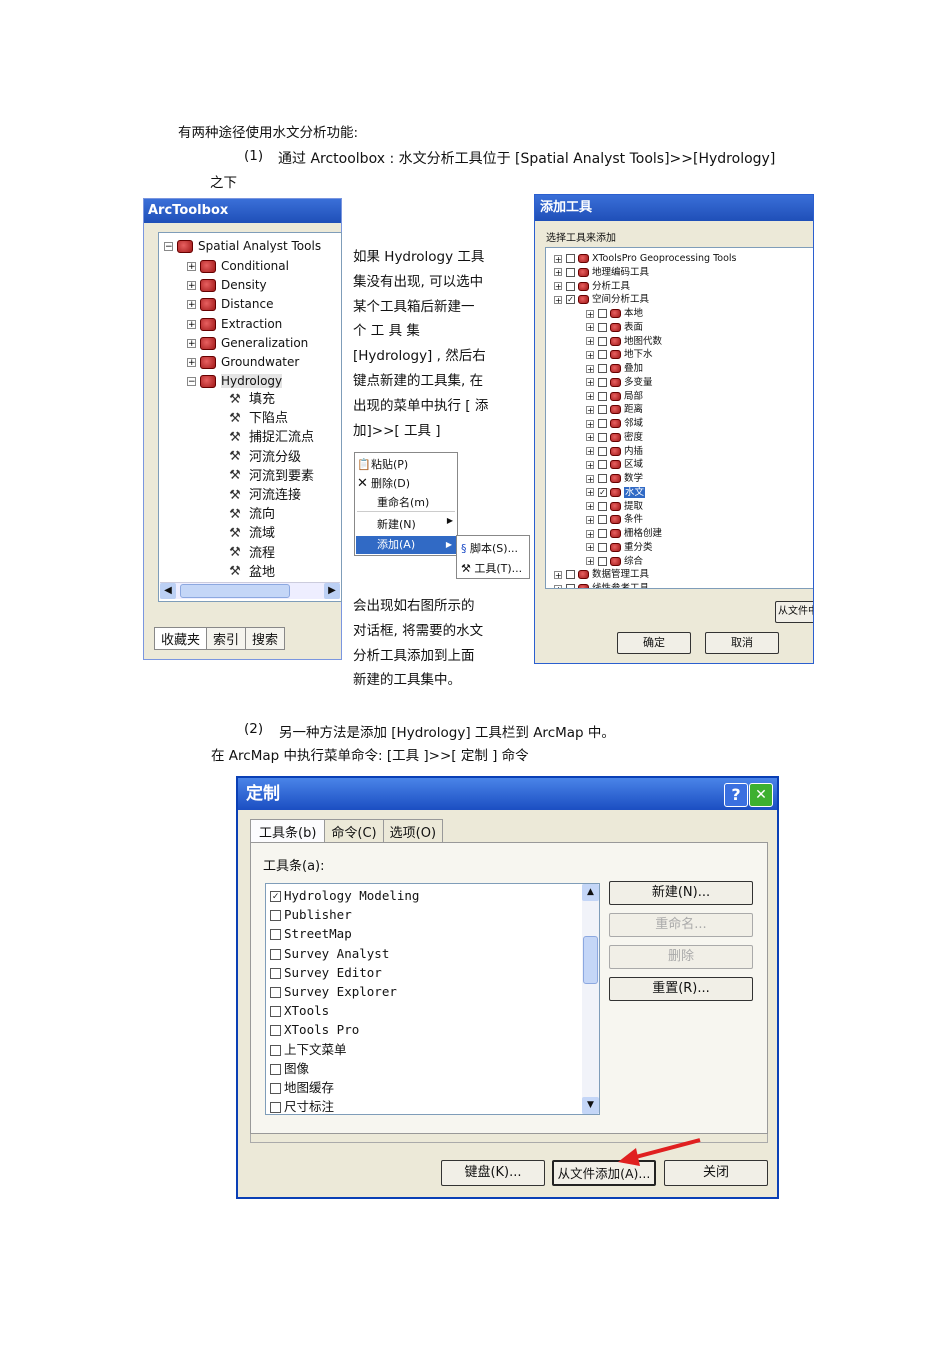 Image resolution: width=950 pixels, height=1345 pixels. What do you see at coordinates (264, 496) in the screenshot?
I see `tool-item: ⚒ 河流连接` at bounding box center [264, 496].